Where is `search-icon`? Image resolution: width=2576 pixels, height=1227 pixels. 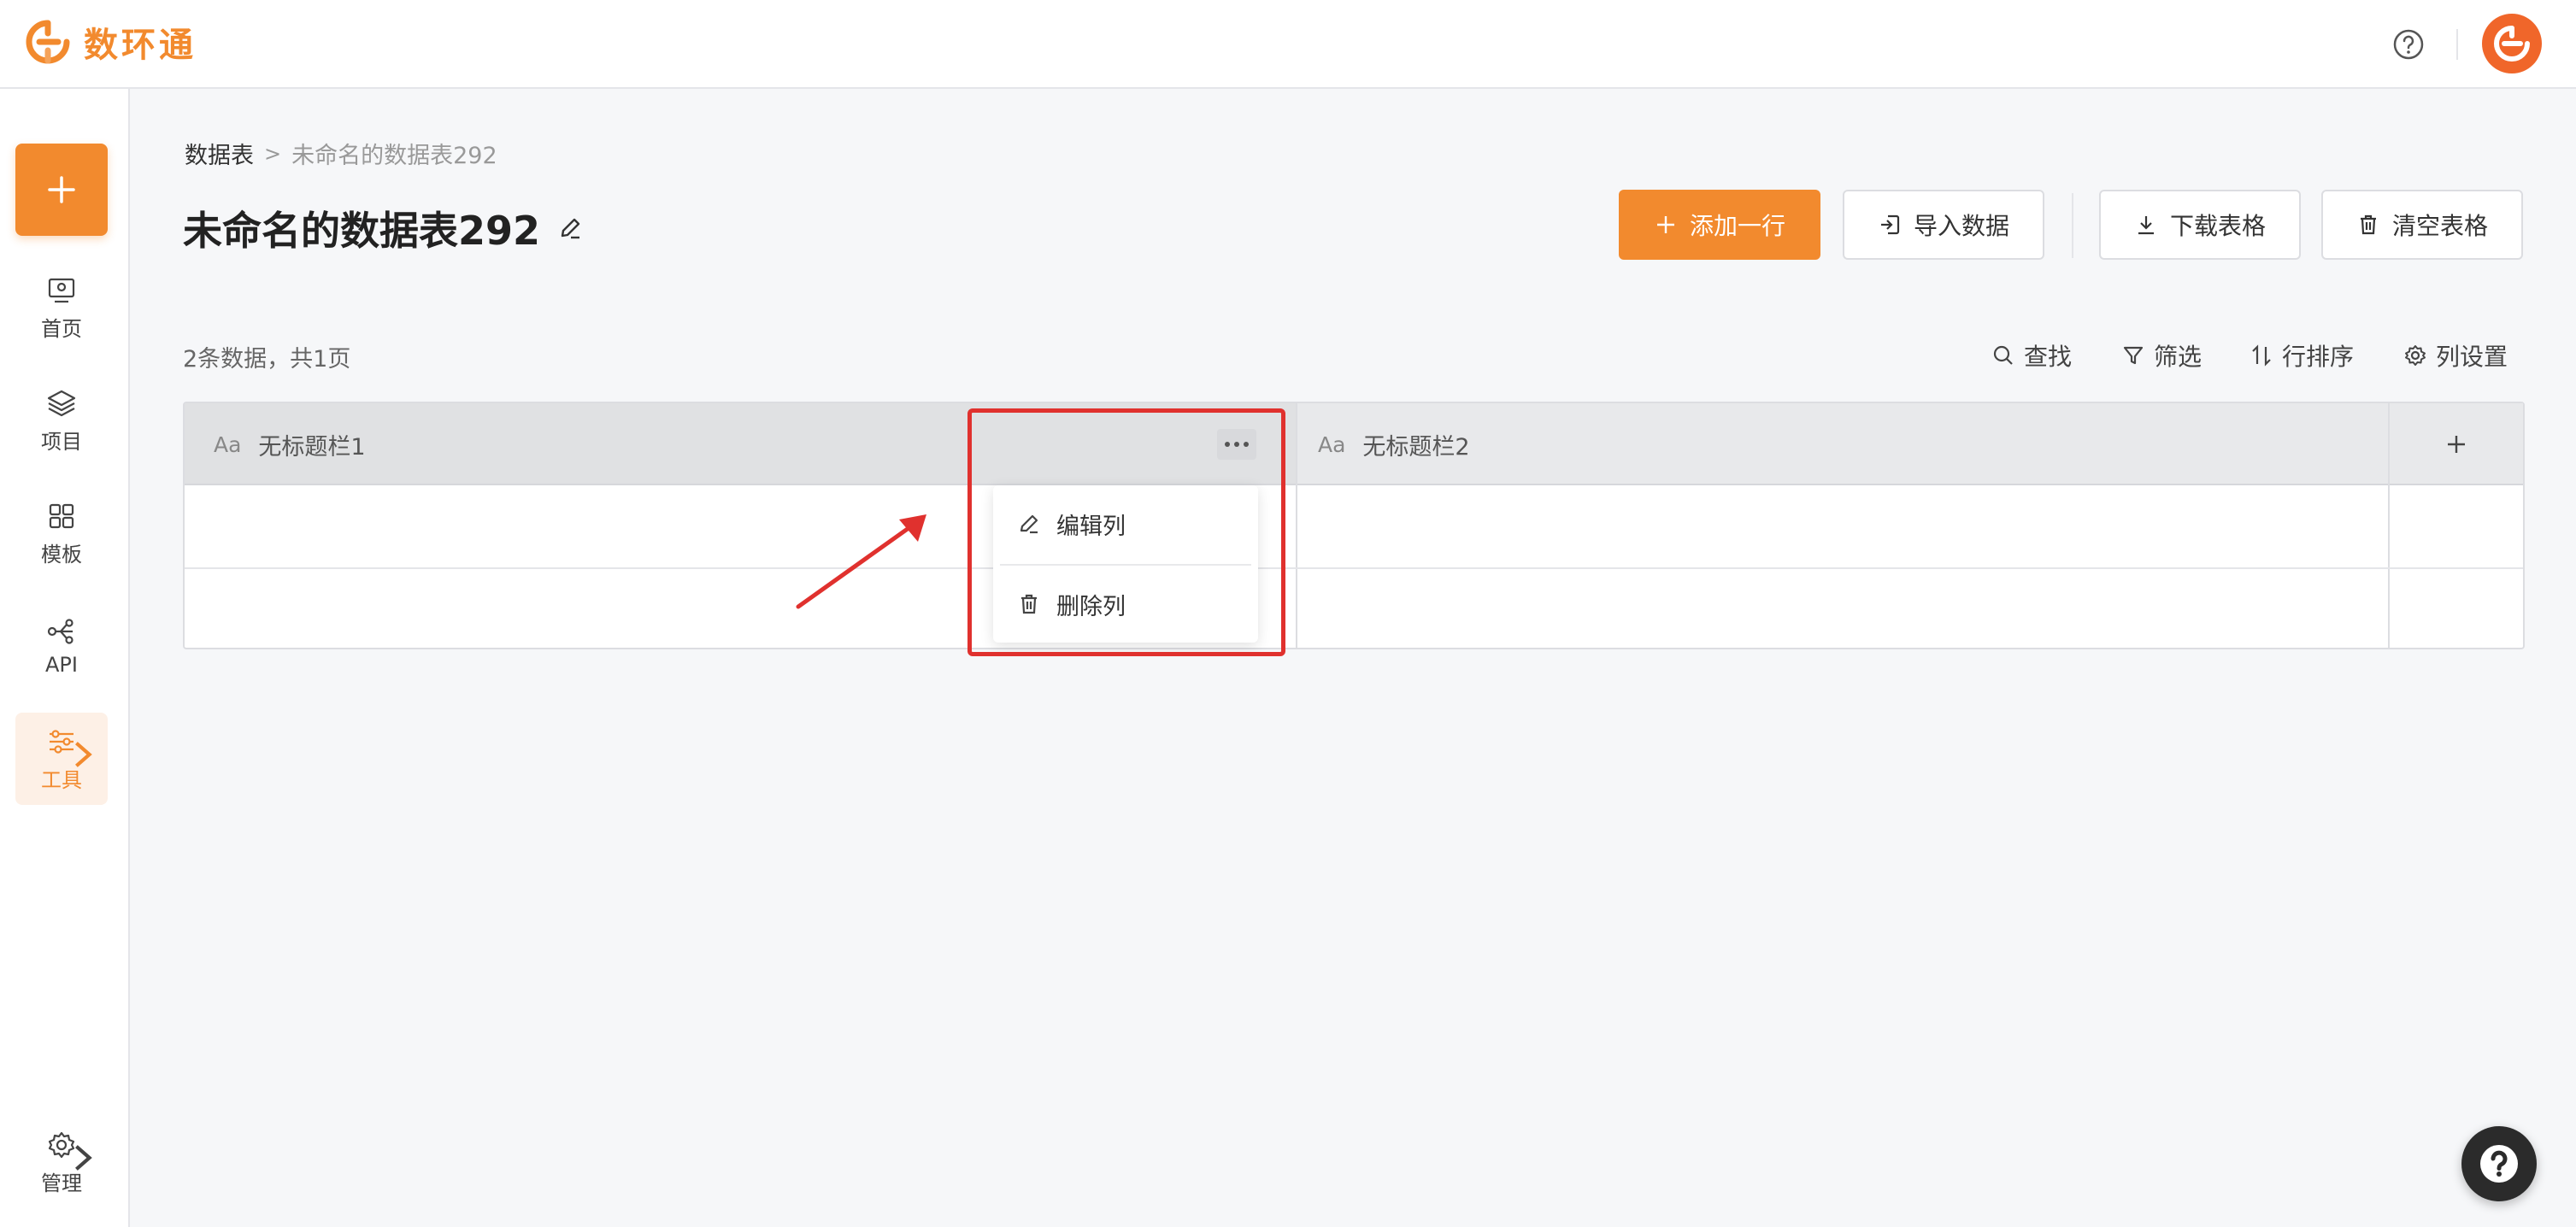 search-icon is located at coordinates (2003, 355).